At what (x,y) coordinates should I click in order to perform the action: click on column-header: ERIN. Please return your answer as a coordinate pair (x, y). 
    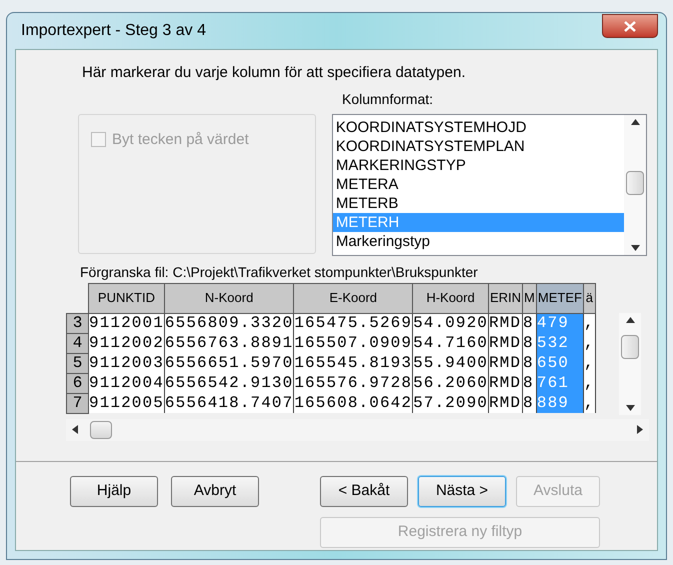
    Looking at the image, I should click on (505, 298).